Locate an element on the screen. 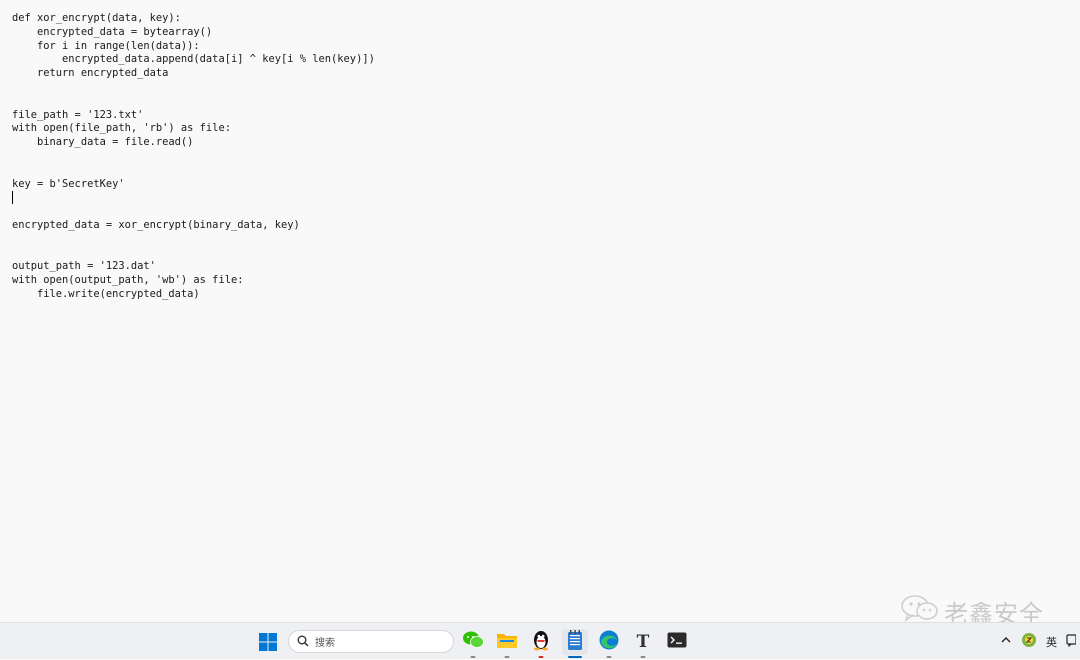 The width and height of the screenshot is (1080, 660). taskbar-app-qq is located at coordinates (541, 643).